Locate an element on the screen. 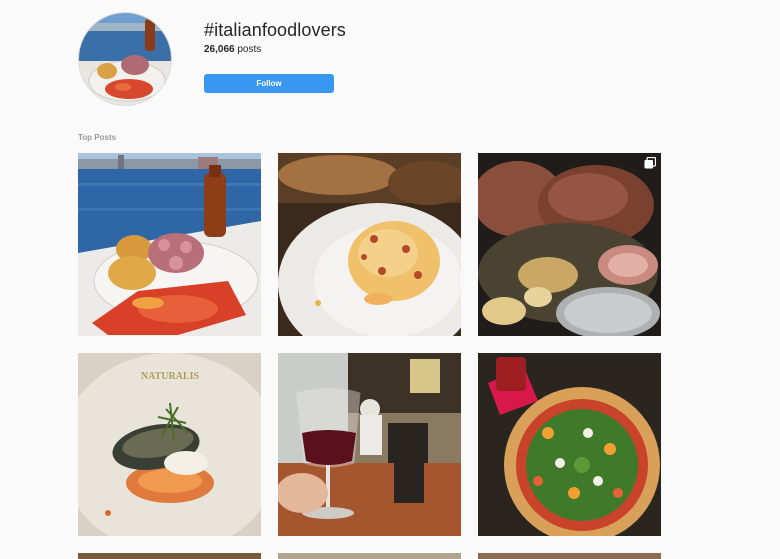 This screenshot has height=559, width=780. post-count: 26,066 posts is located at coordinates (232, 49).